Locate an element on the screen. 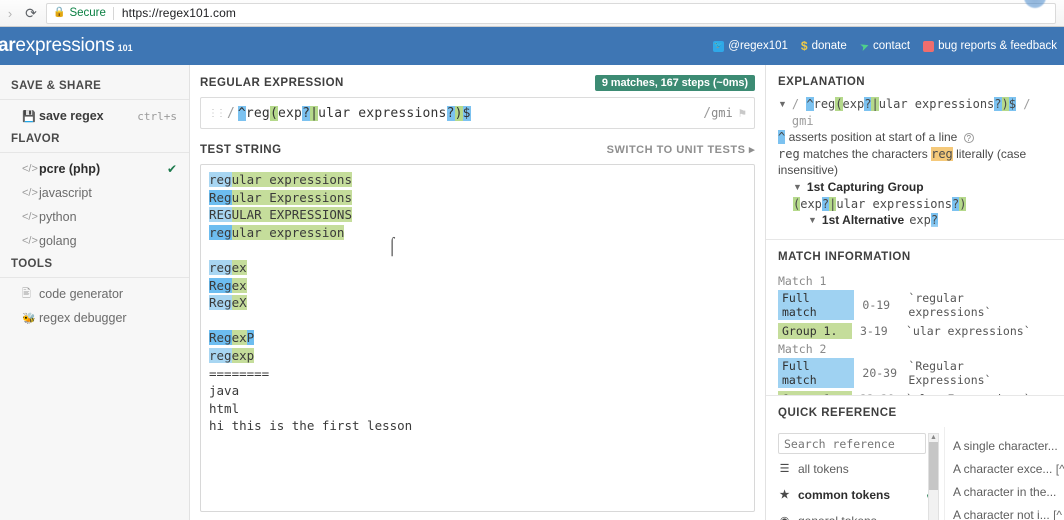  address-bar: 🔒 Secure https://regex101.com is located at coordinates (551, 13).